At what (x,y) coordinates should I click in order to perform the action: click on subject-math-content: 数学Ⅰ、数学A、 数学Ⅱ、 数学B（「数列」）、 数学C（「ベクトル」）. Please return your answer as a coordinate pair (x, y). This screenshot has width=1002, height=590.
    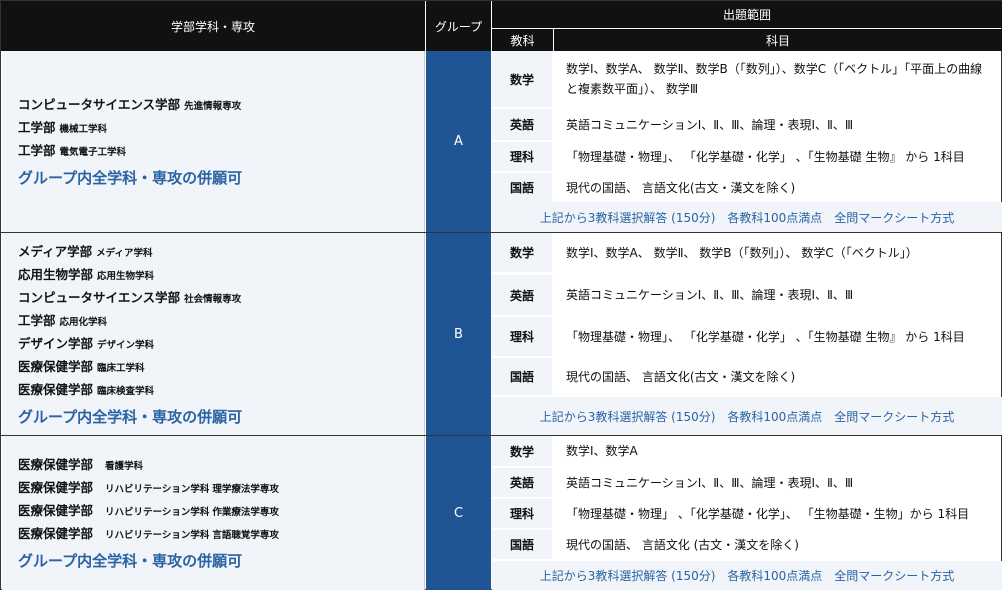
    Looking at the image, I should click on (742, 252).